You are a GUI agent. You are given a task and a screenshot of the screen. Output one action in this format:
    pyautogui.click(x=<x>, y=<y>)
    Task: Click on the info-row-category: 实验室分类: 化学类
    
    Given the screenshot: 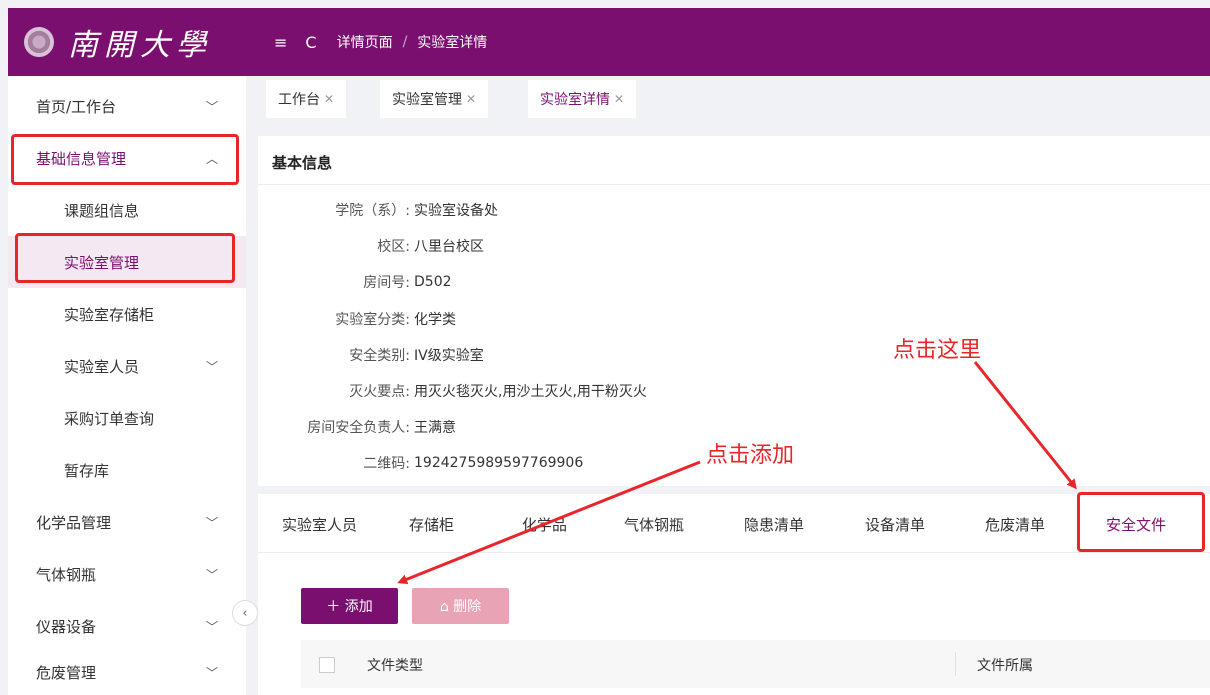 What is the action you would take?
    pyautogui.click(x=558, y=319)
    